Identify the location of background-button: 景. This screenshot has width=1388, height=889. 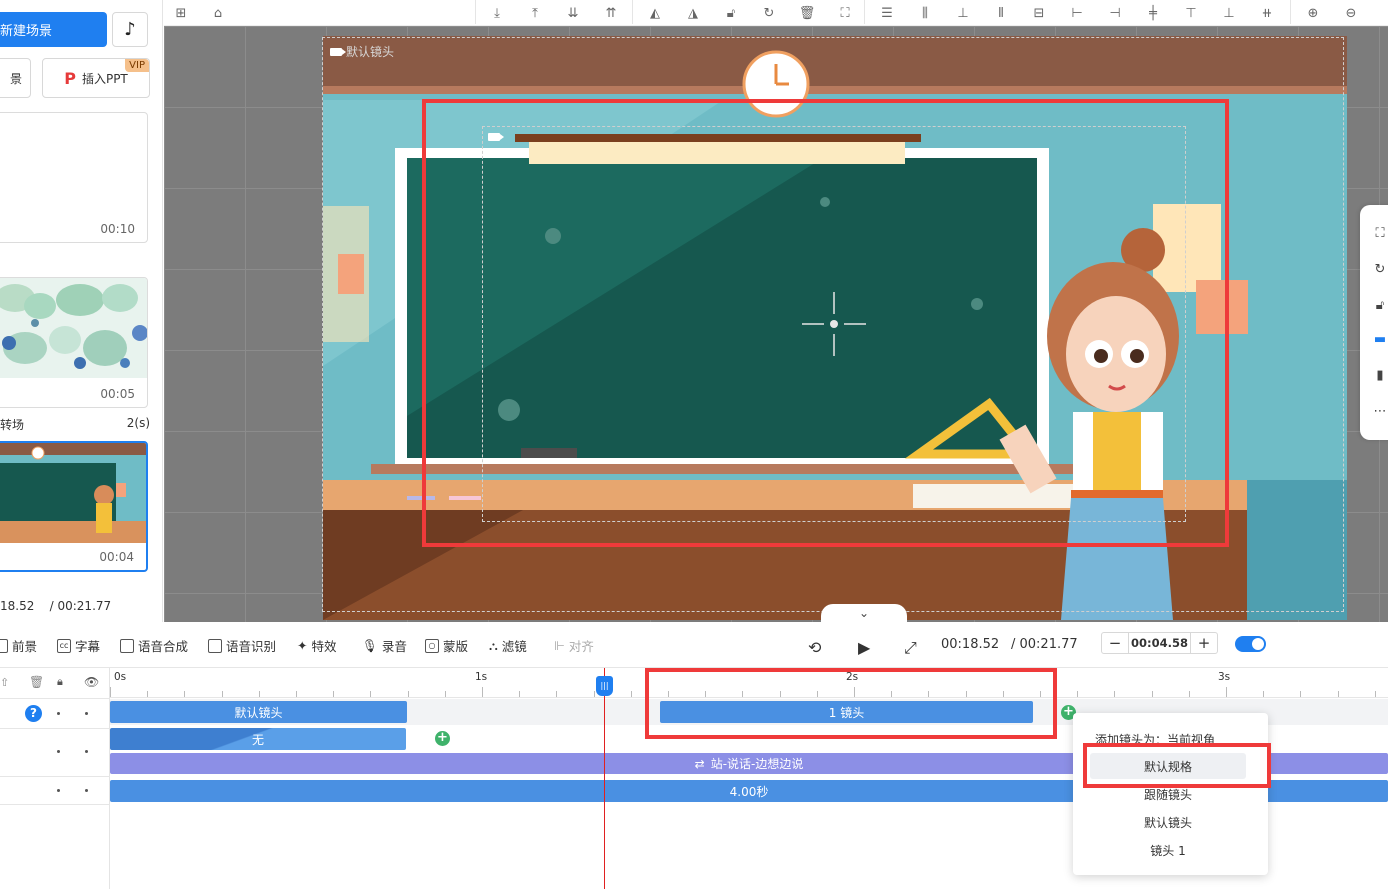
(15, 78).